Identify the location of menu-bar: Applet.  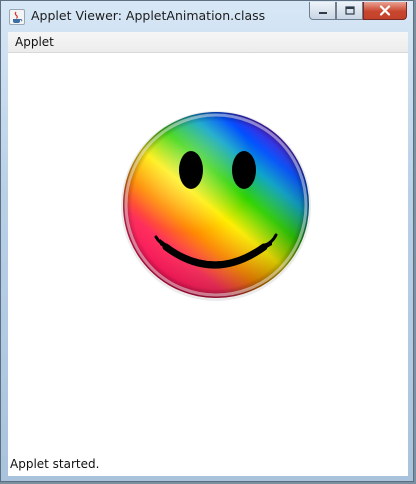
(208, 42).